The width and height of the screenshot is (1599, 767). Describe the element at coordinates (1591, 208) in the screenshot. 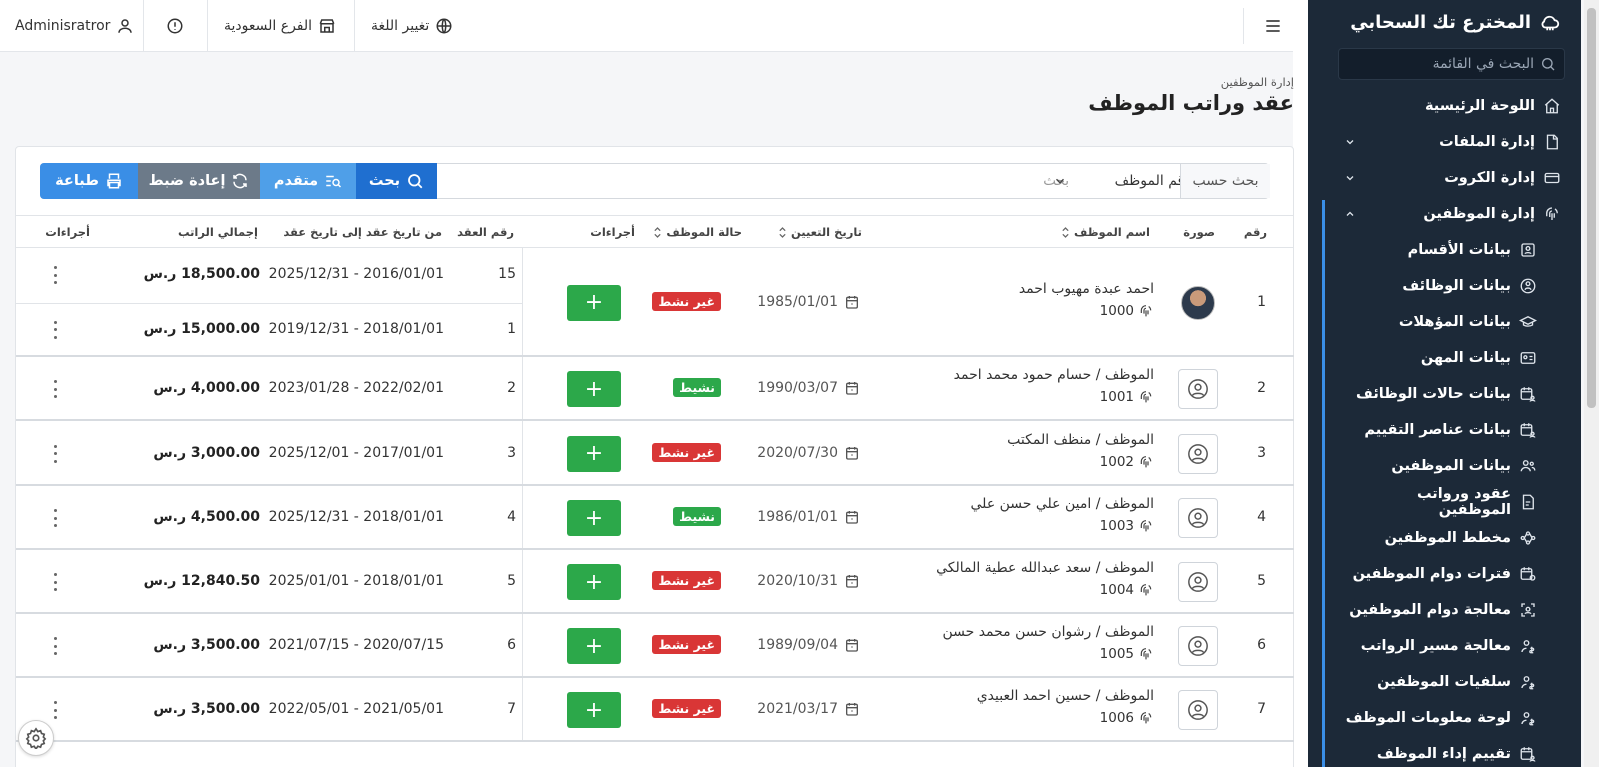

I see `scrollbar-thumb` at that location.